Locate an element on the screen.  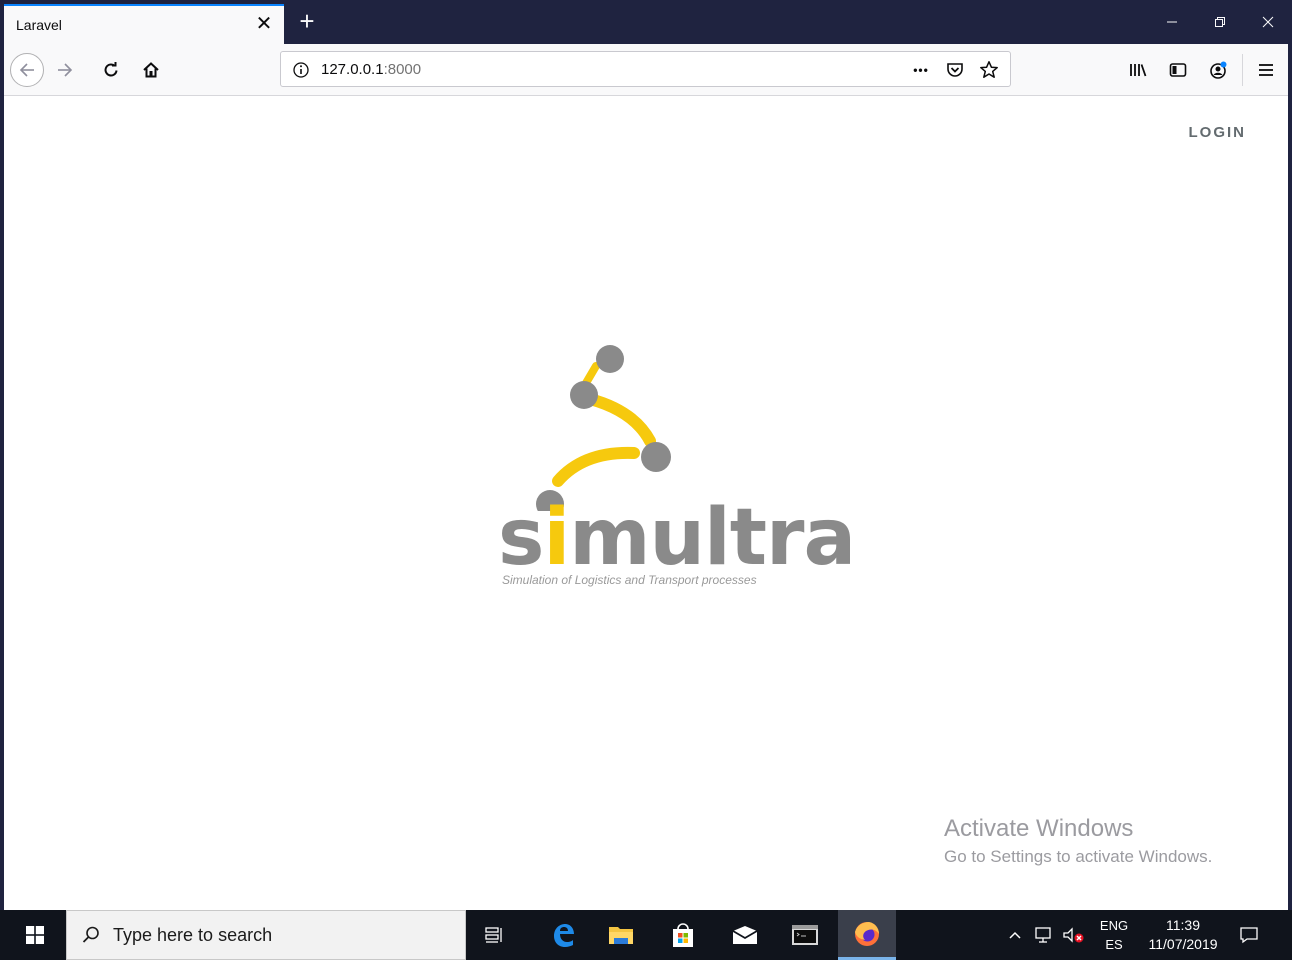
firefox-taskbar-button is located at coordinates (867, 935).